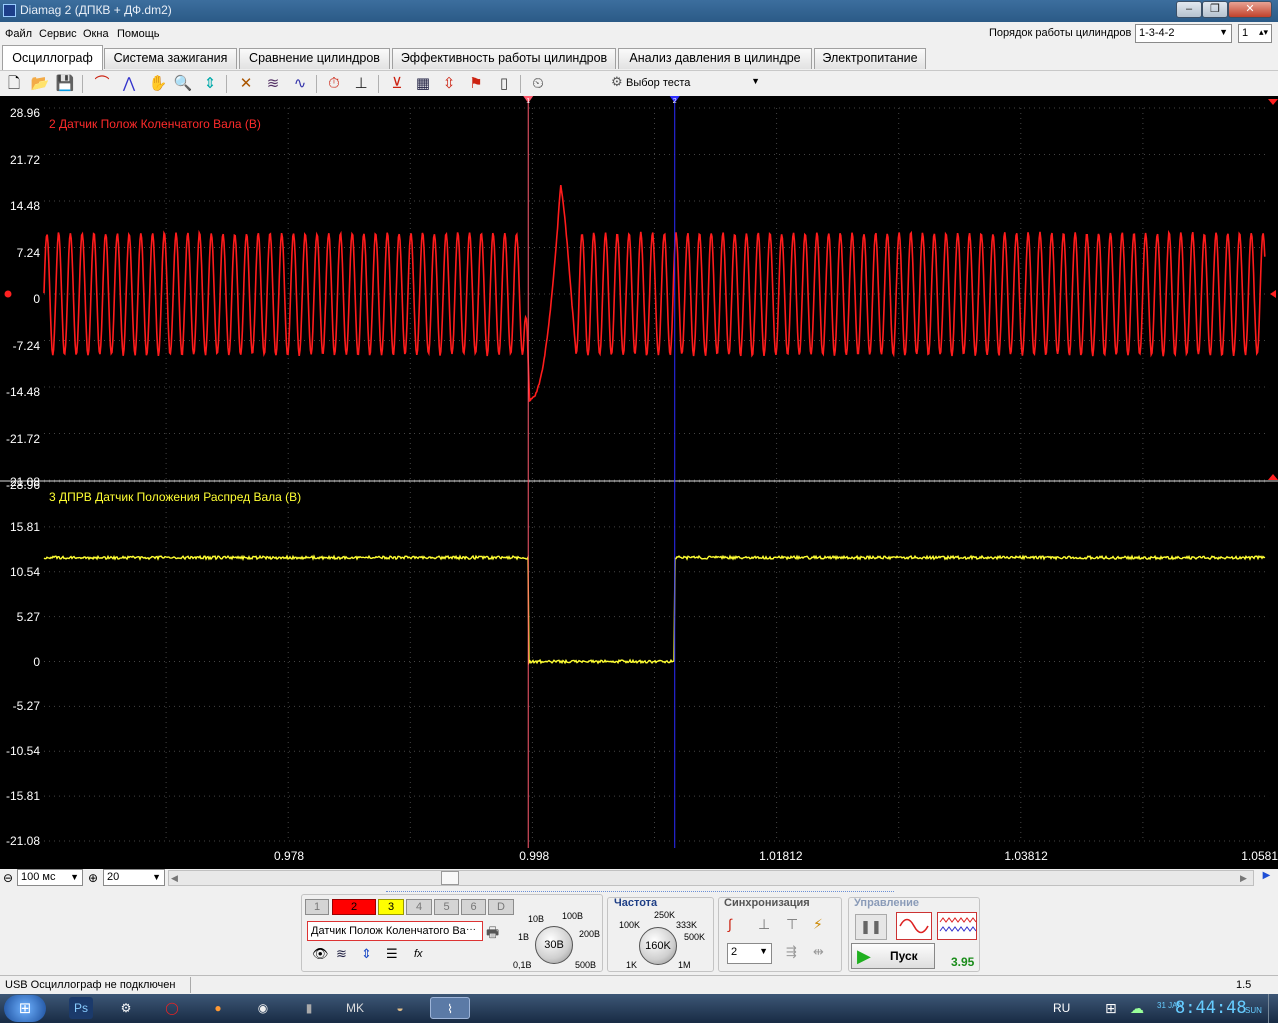 The width and height of the screenshot is (1278, 1023). Describe the element at coordinates (183, 84) in the screenshot. I see `zoom-icon: 🔍` at that location.